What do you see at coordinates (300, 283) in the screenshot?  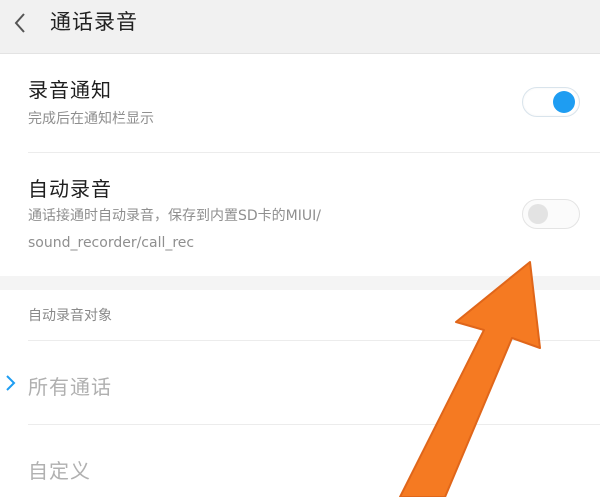 I see `section-separator` at bounding box center [300, 283].